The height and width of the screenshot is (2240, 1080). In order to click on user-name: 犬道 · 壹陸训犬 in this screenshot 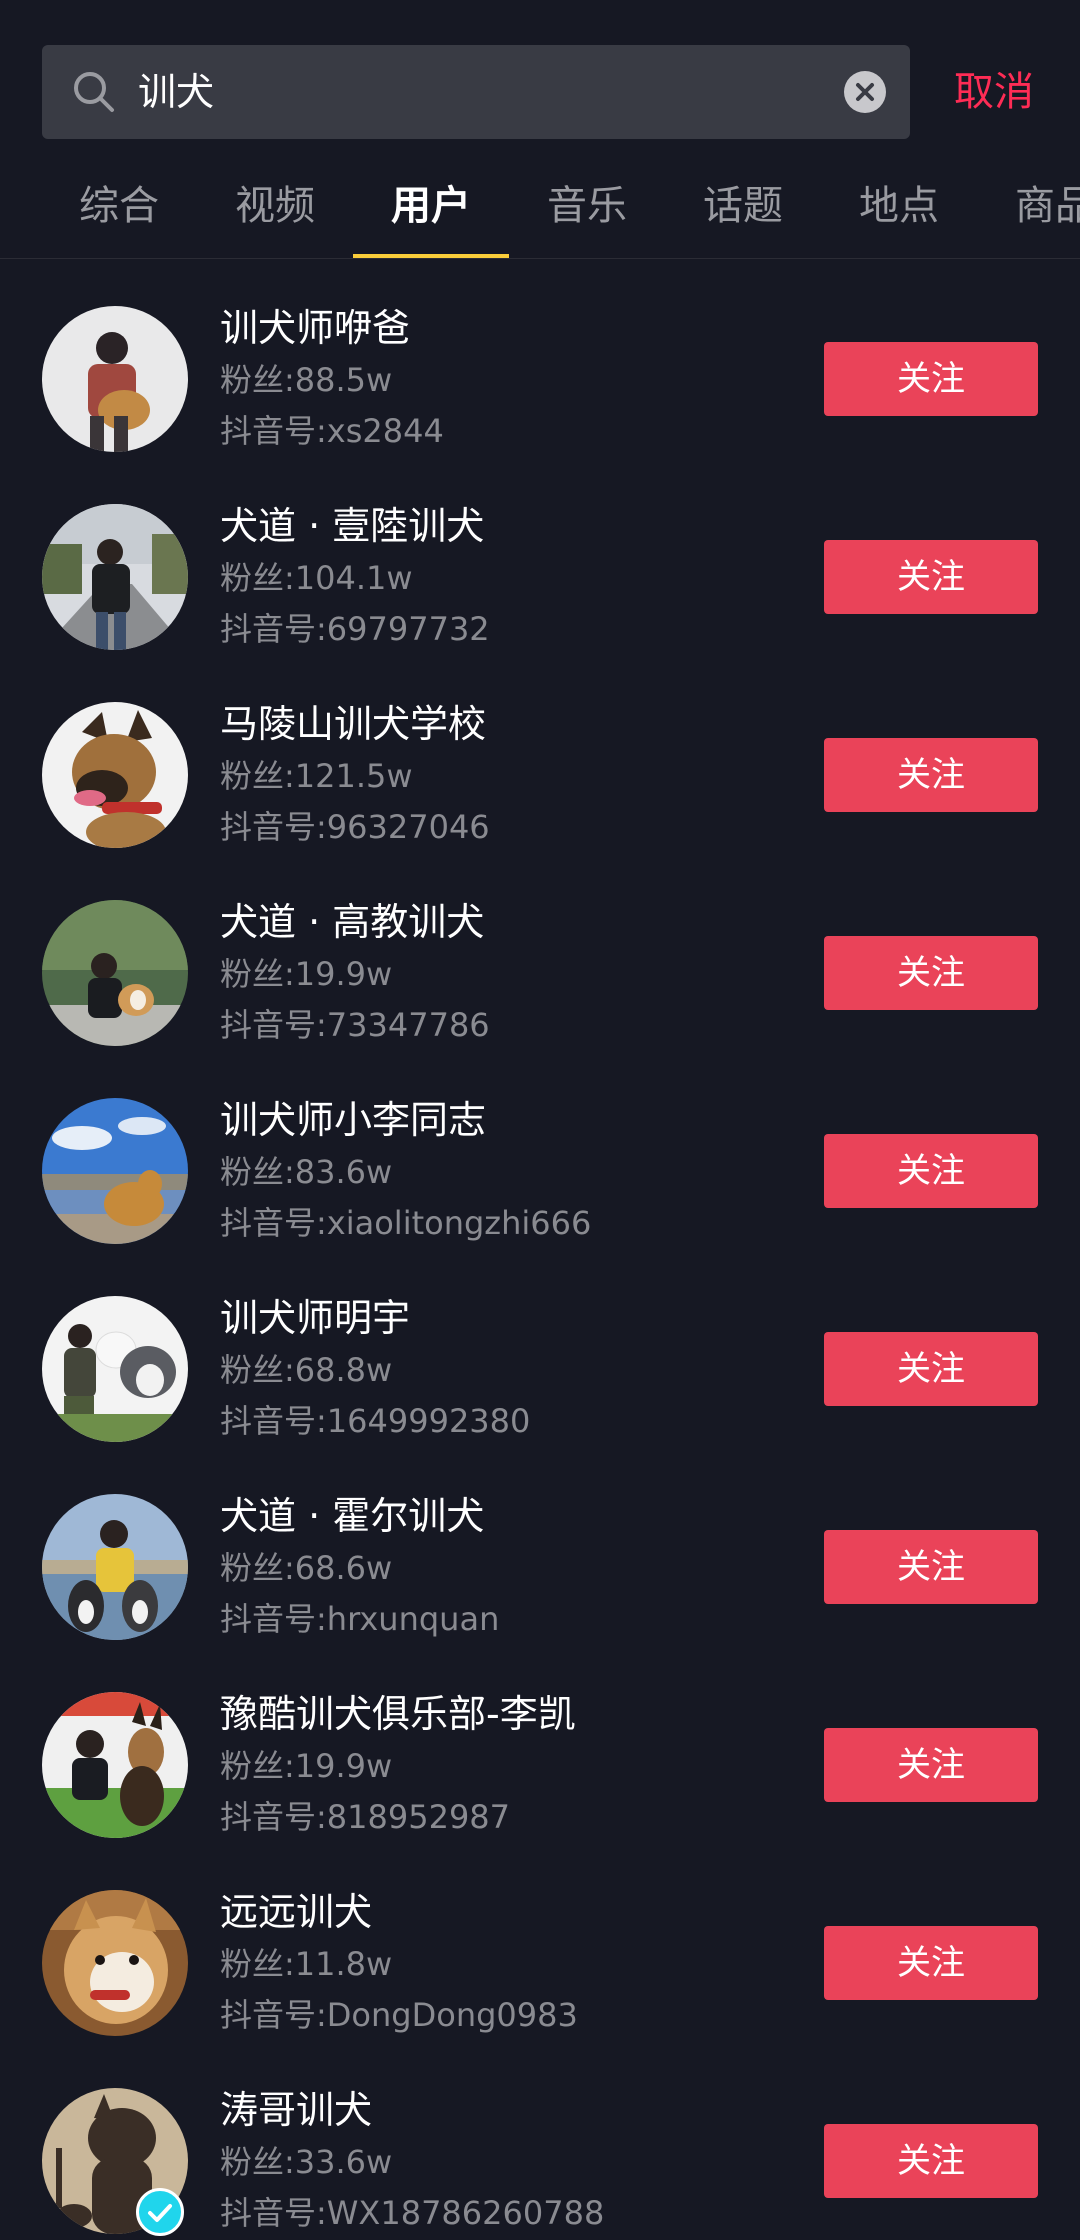, I will do `click(352, 526)`.